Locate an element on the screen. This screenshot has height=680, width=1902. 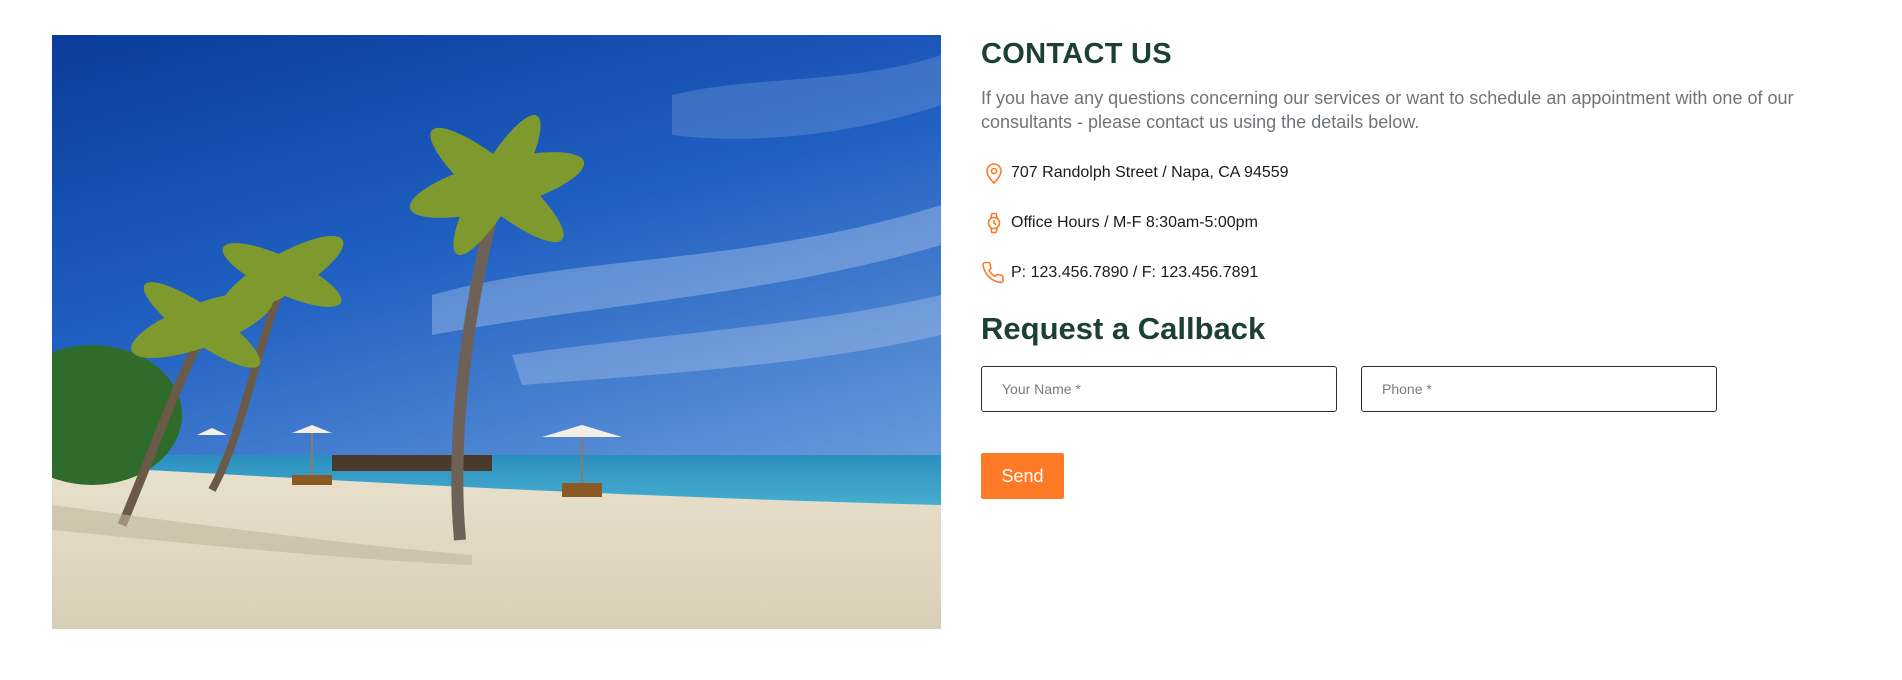
address-row: 707 Randolph Street / Napa, CA 94559 is located at coordinates (1421, 173).